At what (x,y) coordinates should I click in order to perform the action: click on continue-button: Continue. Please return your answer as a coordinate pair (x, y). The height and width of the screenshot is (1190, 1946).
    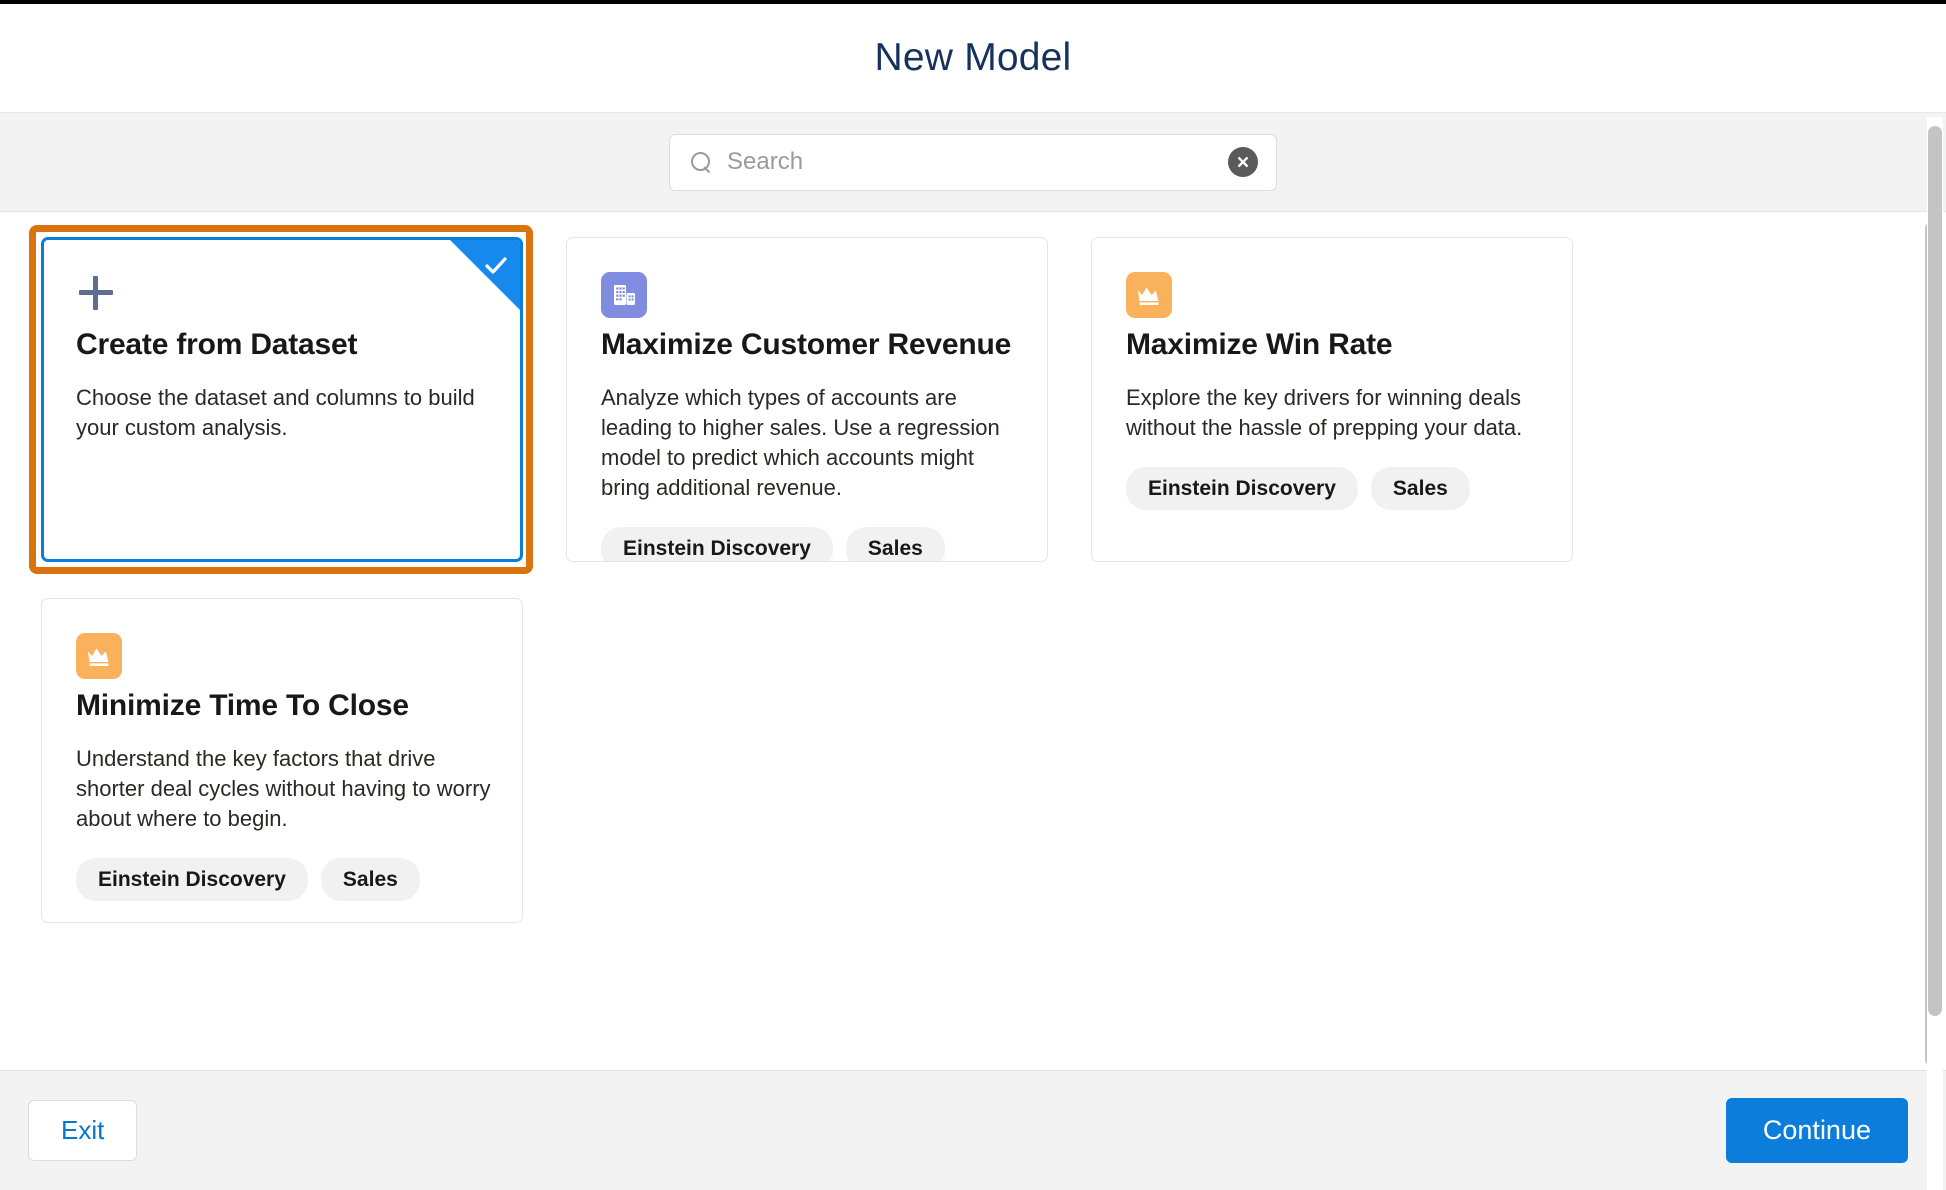
    Looking at the image, I should click on (1816, 1130).